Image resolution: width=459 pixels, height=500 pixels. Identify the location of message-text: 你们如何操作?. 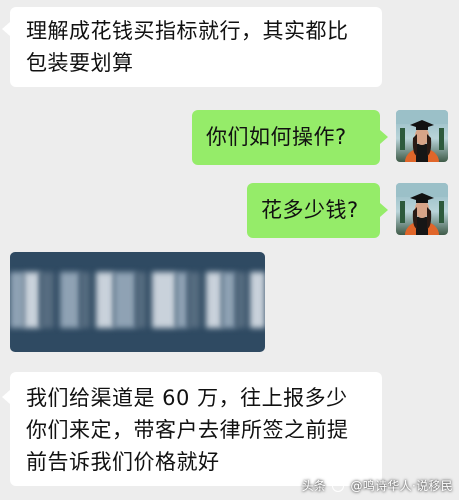
(276, 137).